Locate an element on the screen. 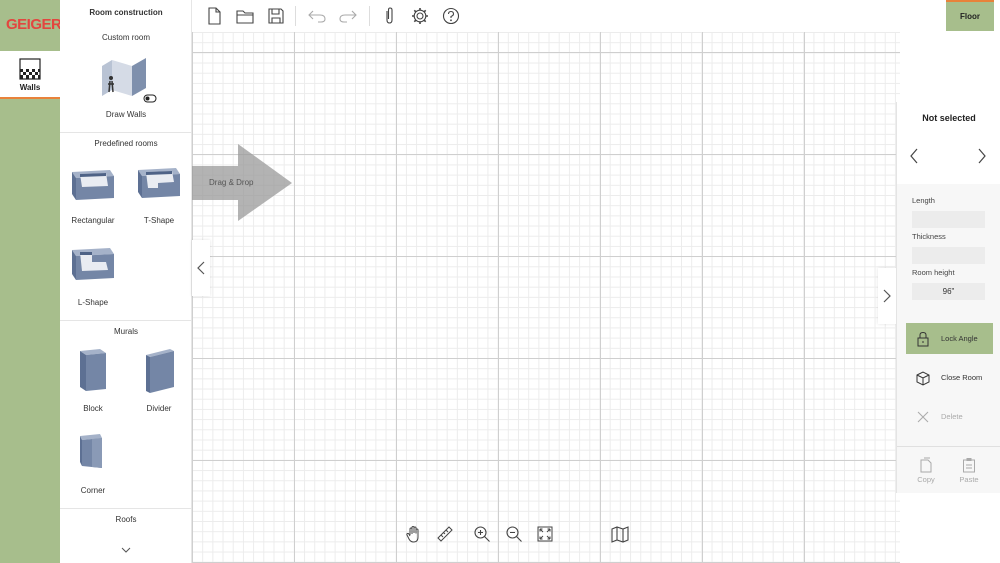  delete-label: Delete is located at coordinates (952, 416).